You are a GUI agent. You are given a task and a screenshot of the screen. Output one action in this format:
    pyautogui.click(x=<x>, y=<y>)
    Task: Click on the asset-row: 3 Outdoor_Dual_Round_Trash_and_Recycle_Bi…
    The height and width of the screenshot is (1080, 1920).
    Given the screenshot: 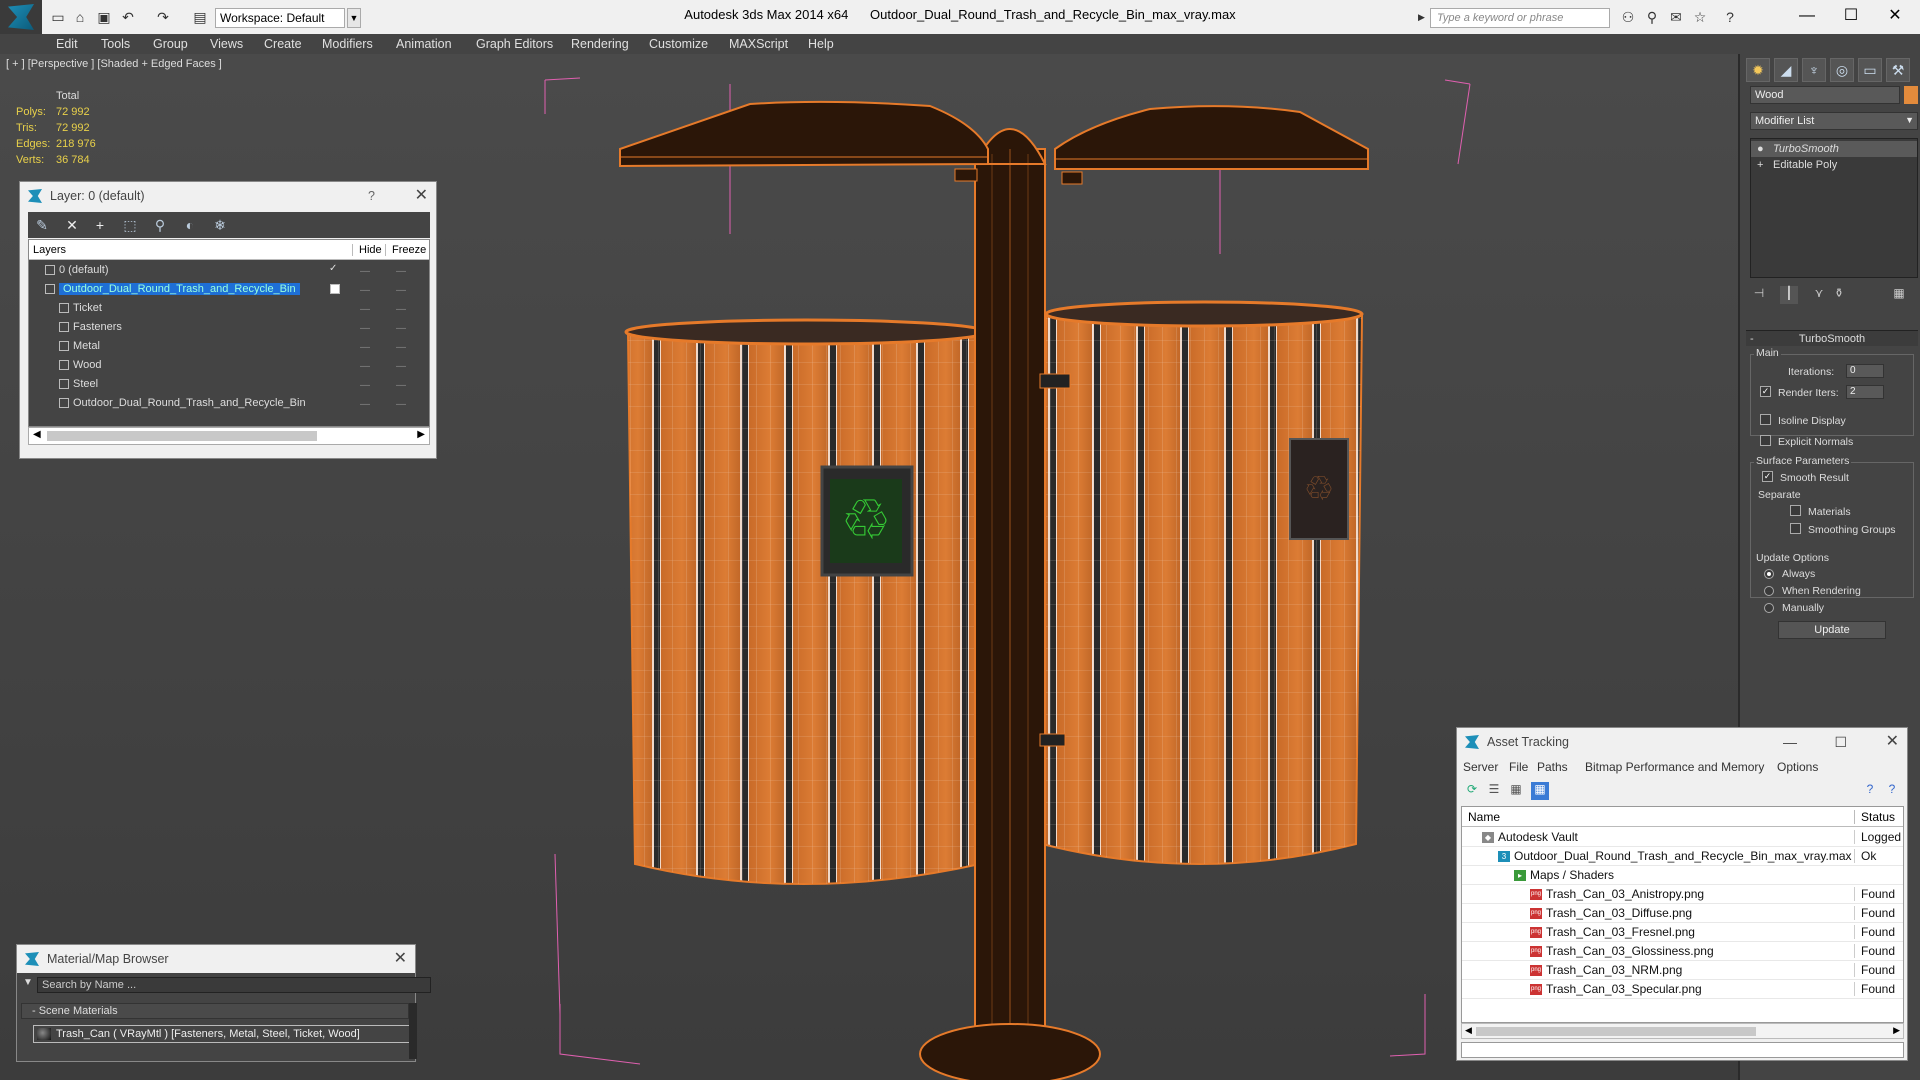 What is the action you would take?
    pyautogui.click(x=1682, y=856)
    